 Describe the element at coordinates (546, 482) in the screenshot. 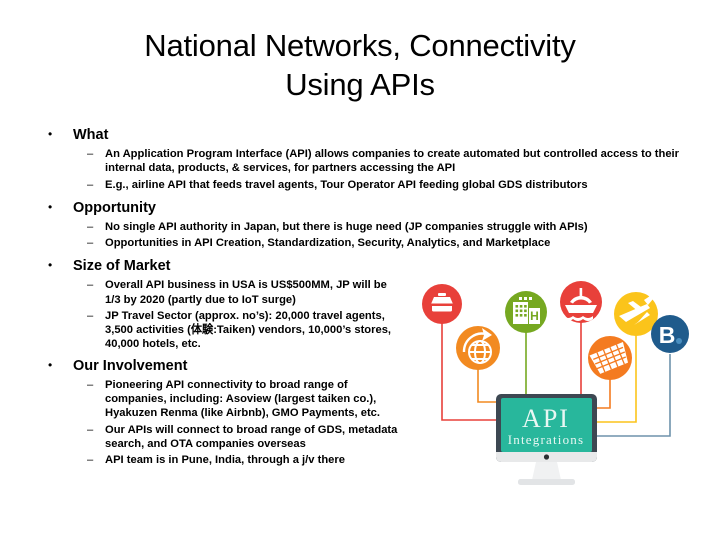

I see `monitor-stand-base` at that location.